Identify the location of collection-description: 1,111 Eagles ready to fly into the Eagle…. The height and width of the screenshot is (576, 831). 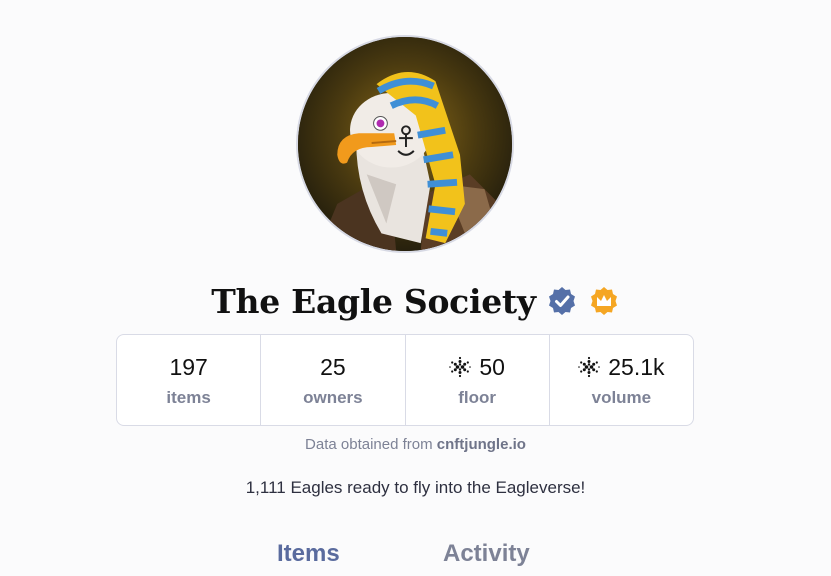
(415, 487).